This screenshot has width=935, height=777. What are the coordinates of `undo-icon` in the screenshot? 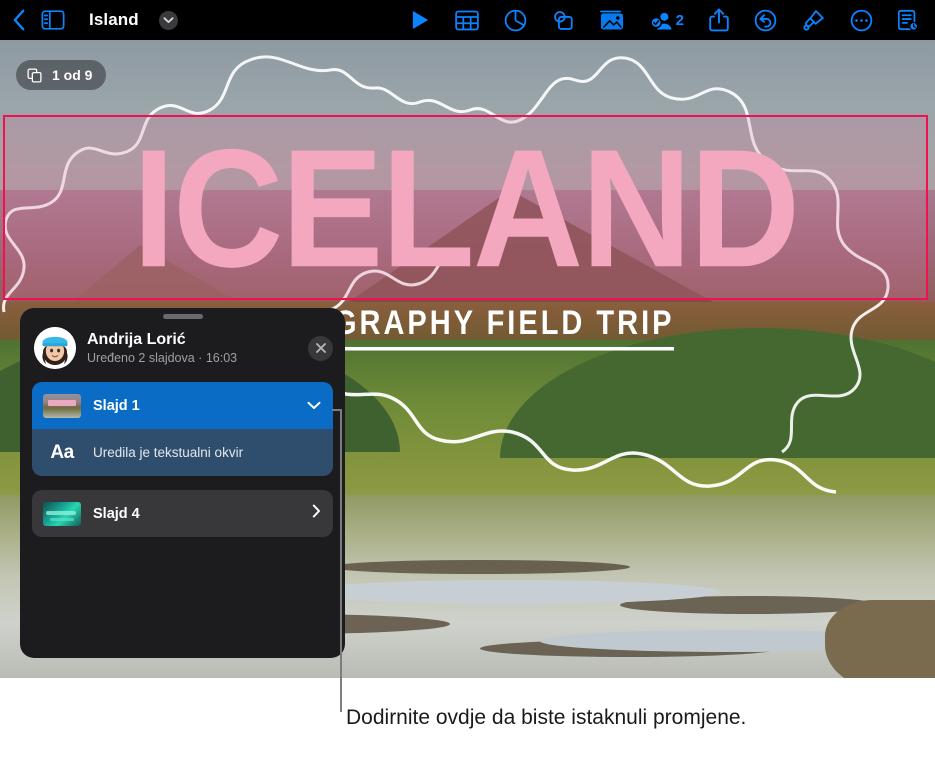 It's located at (765, 20).